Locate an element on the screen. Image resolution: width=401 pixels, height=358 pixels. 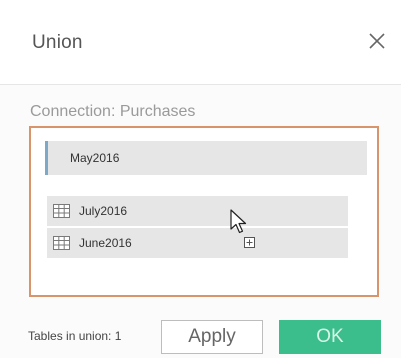
dragged-table-name: June2016 is located at coordinates (105, 243).